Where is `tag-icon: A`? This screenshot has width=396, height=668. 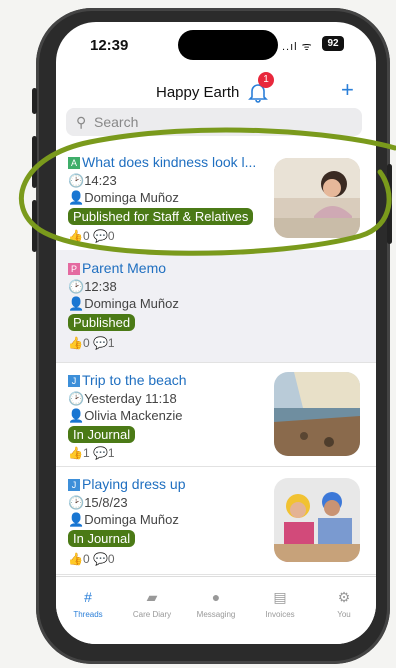 tag-icon: A is located at coordinates (74, 163).